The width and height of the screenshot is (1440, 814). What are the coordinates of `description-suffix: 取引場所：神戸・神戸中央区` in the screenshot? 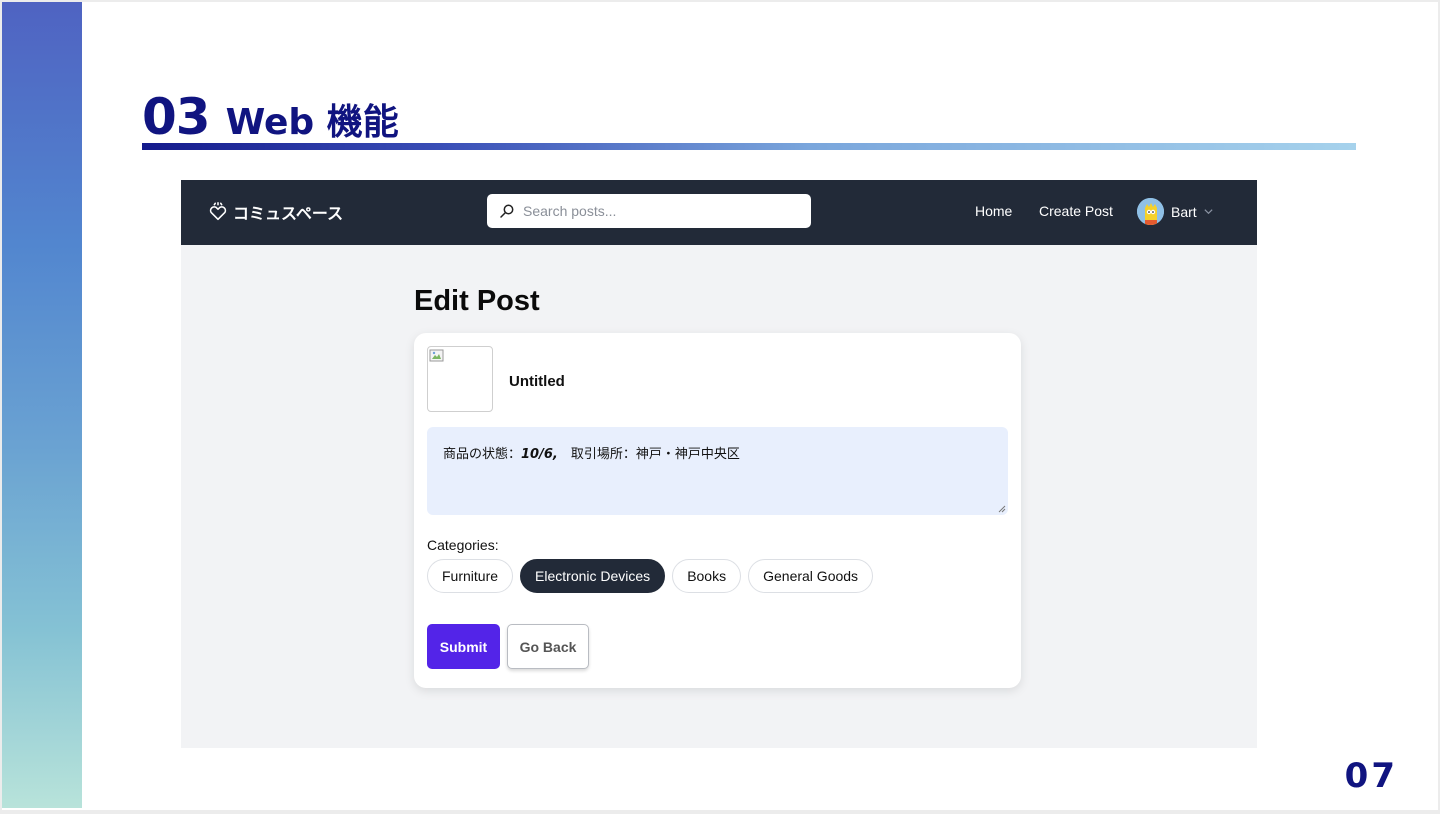 It's located at (648, 454).